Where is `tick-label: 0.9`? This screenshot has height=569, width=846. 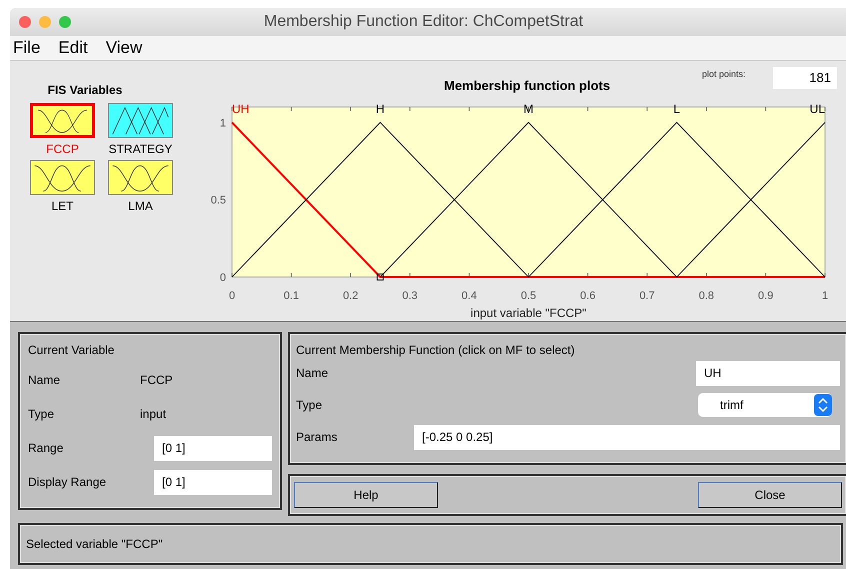
tick-label: 0.9 is located at coordinates (766, 296).